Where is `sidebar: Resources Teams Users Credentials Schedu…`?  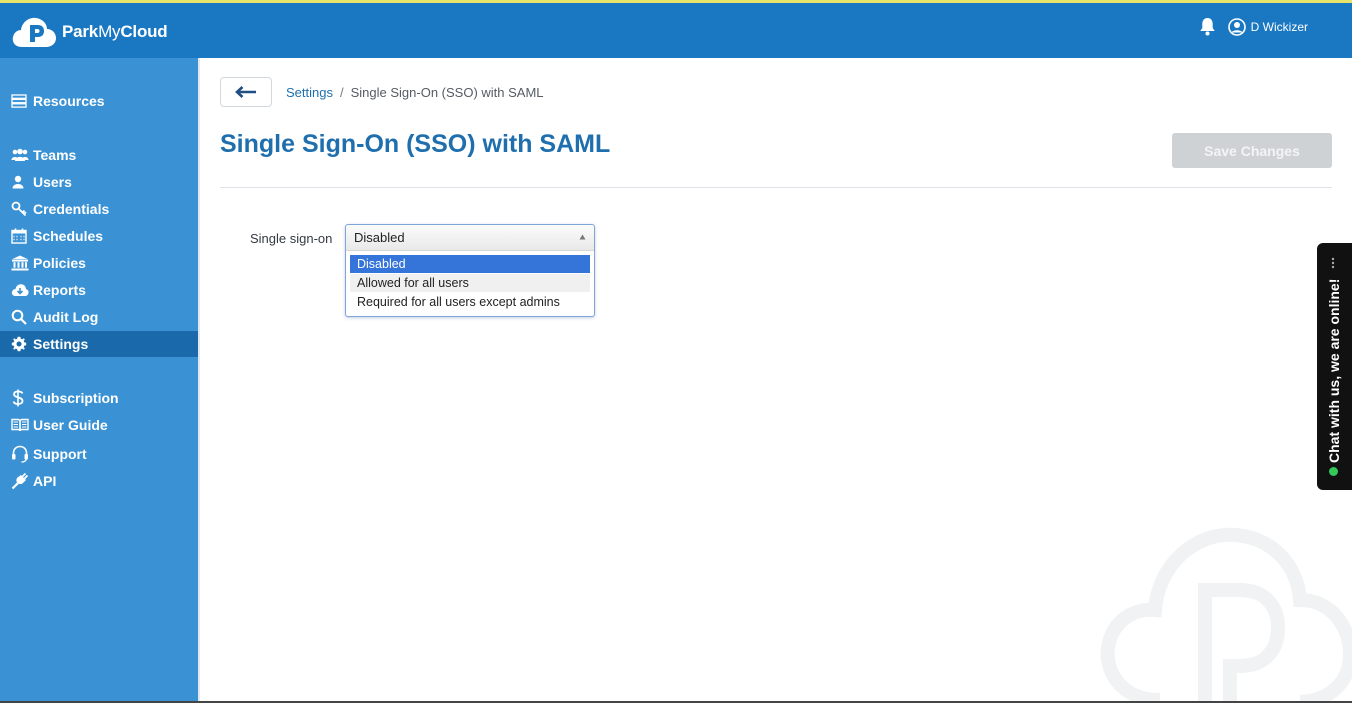 sidebar: Resources Teams Users Credentials Schedu… is located at coordinates (99, 380).